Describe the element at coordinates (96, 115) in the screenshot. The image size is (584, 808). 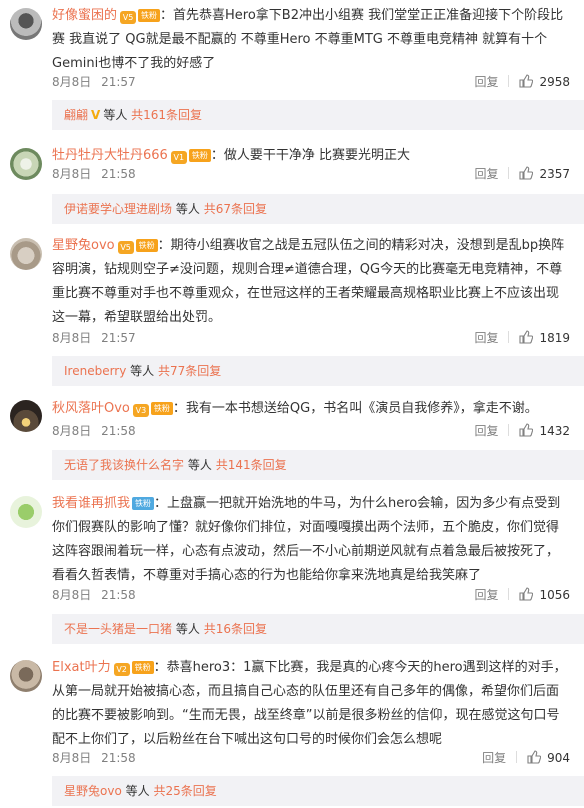
I see `verified-badge: V` at that location.